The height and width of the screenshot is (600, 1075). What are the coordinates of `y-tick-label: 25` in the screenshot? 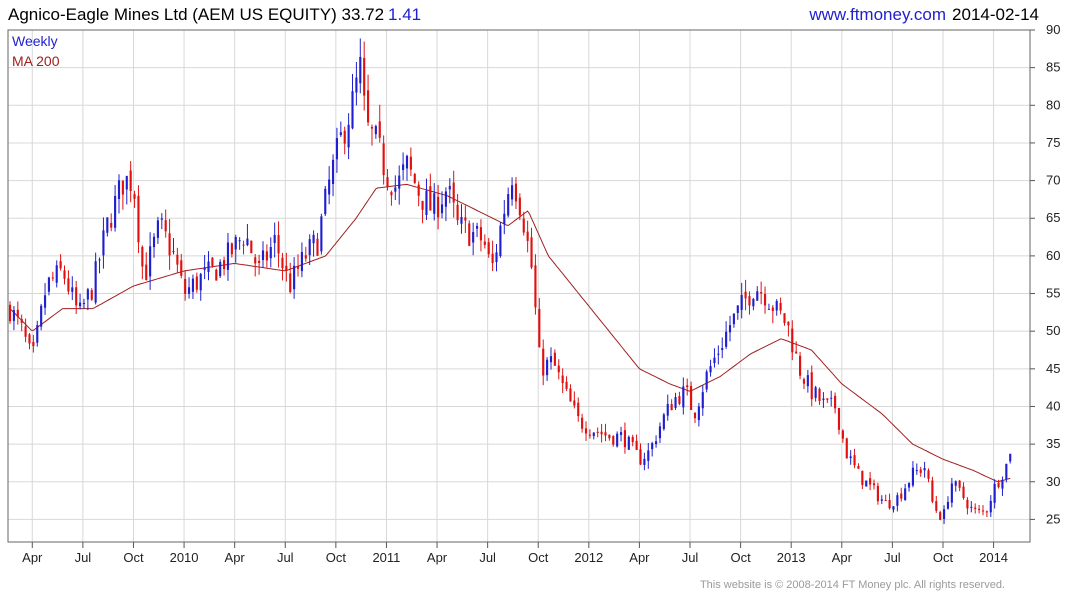 It's located at (1053, 518).